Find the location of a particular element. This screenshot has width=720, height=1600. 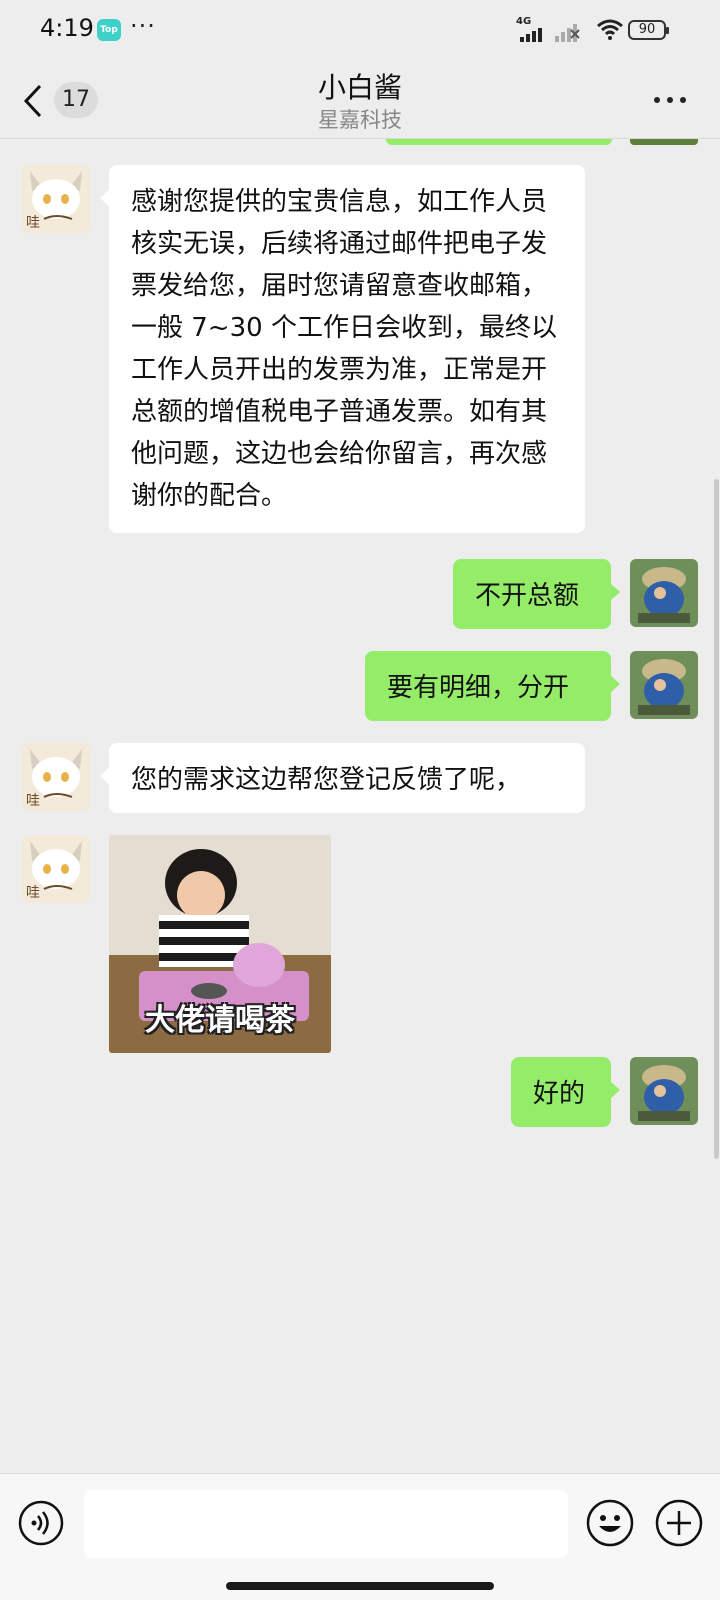

sent-message-bubble: 要有明细，分开 is located at coordinates (492, 686).